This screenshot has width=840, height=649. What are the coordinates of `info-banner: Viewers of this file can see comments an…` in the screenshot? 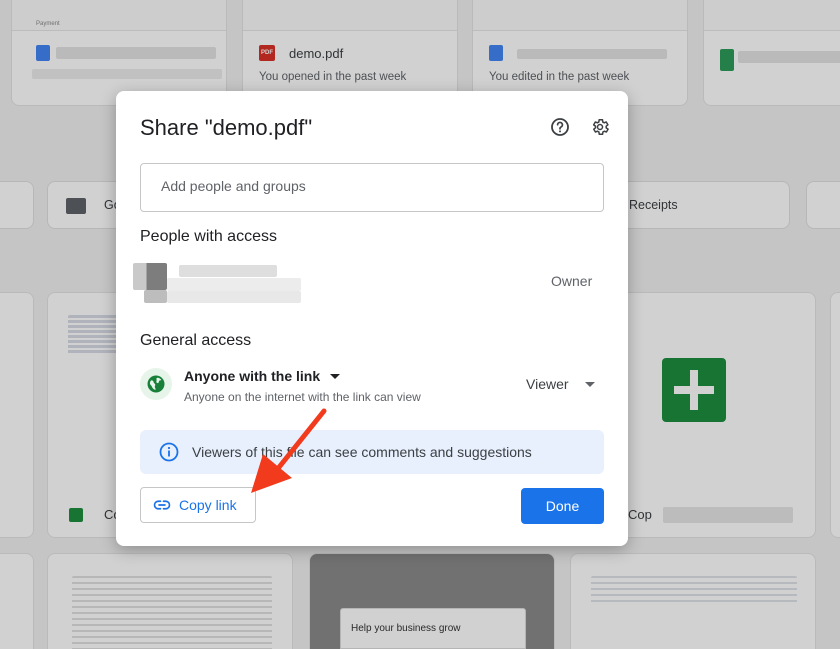 It's located at (372, 452).